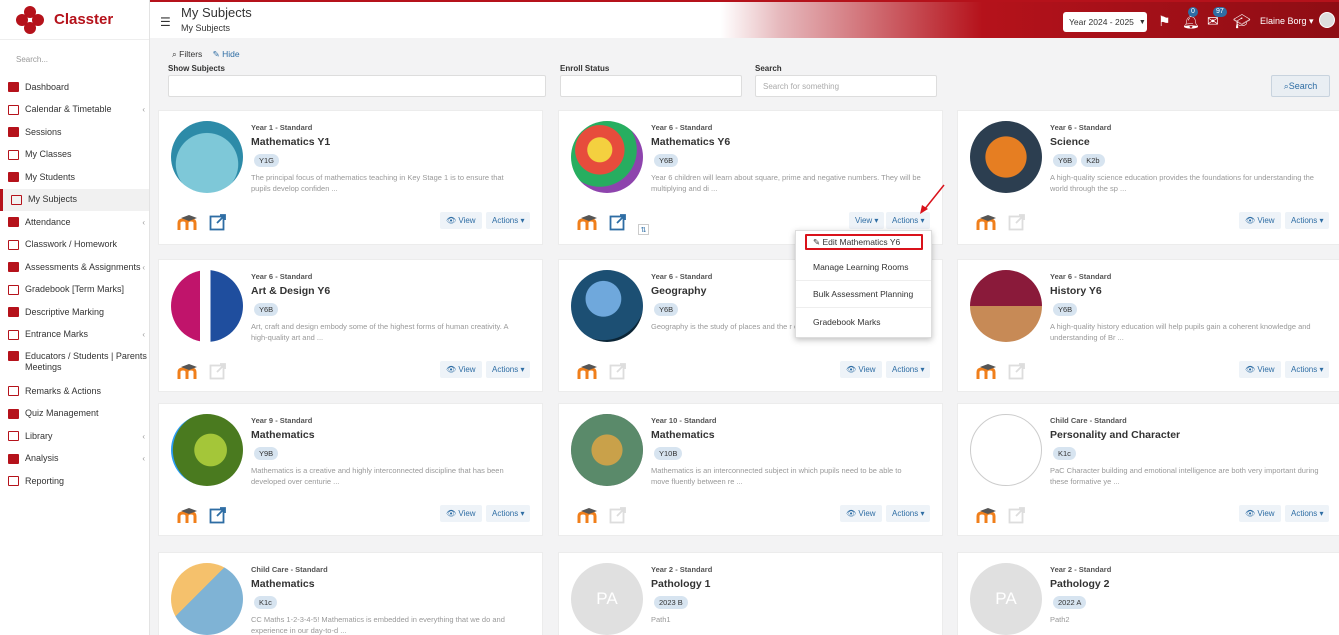 The image size is (1339, 635). Describe the element at coordinates (1105, 22) in the screenshot. I see `year-select: Year 2024 - 2025 ▼` at that location.